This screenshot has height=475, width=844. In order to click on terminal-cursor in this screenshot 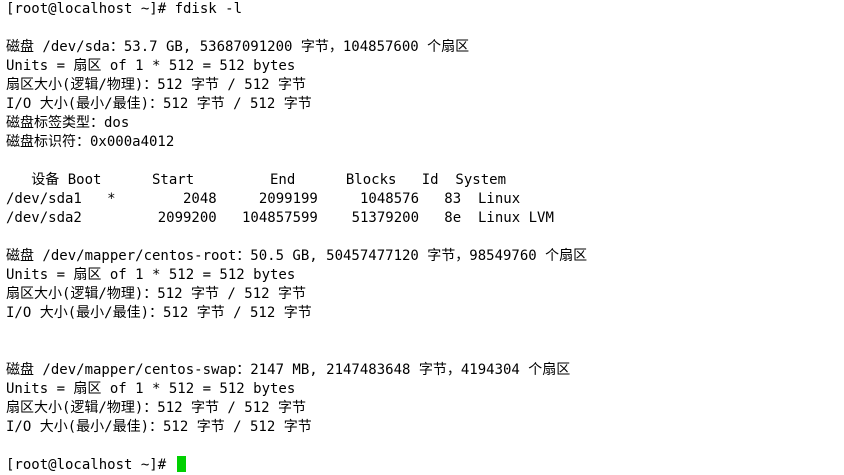, I will do `click(181, 464)`.